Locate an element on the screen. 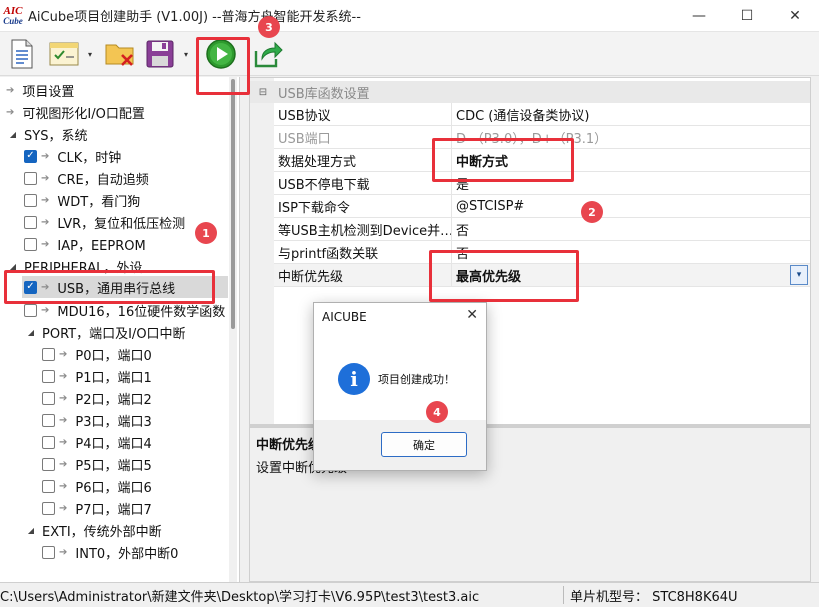 The height and width of the screenshot is (607, 819). property-value: @STCISP# is located at coordinates (631, 206).